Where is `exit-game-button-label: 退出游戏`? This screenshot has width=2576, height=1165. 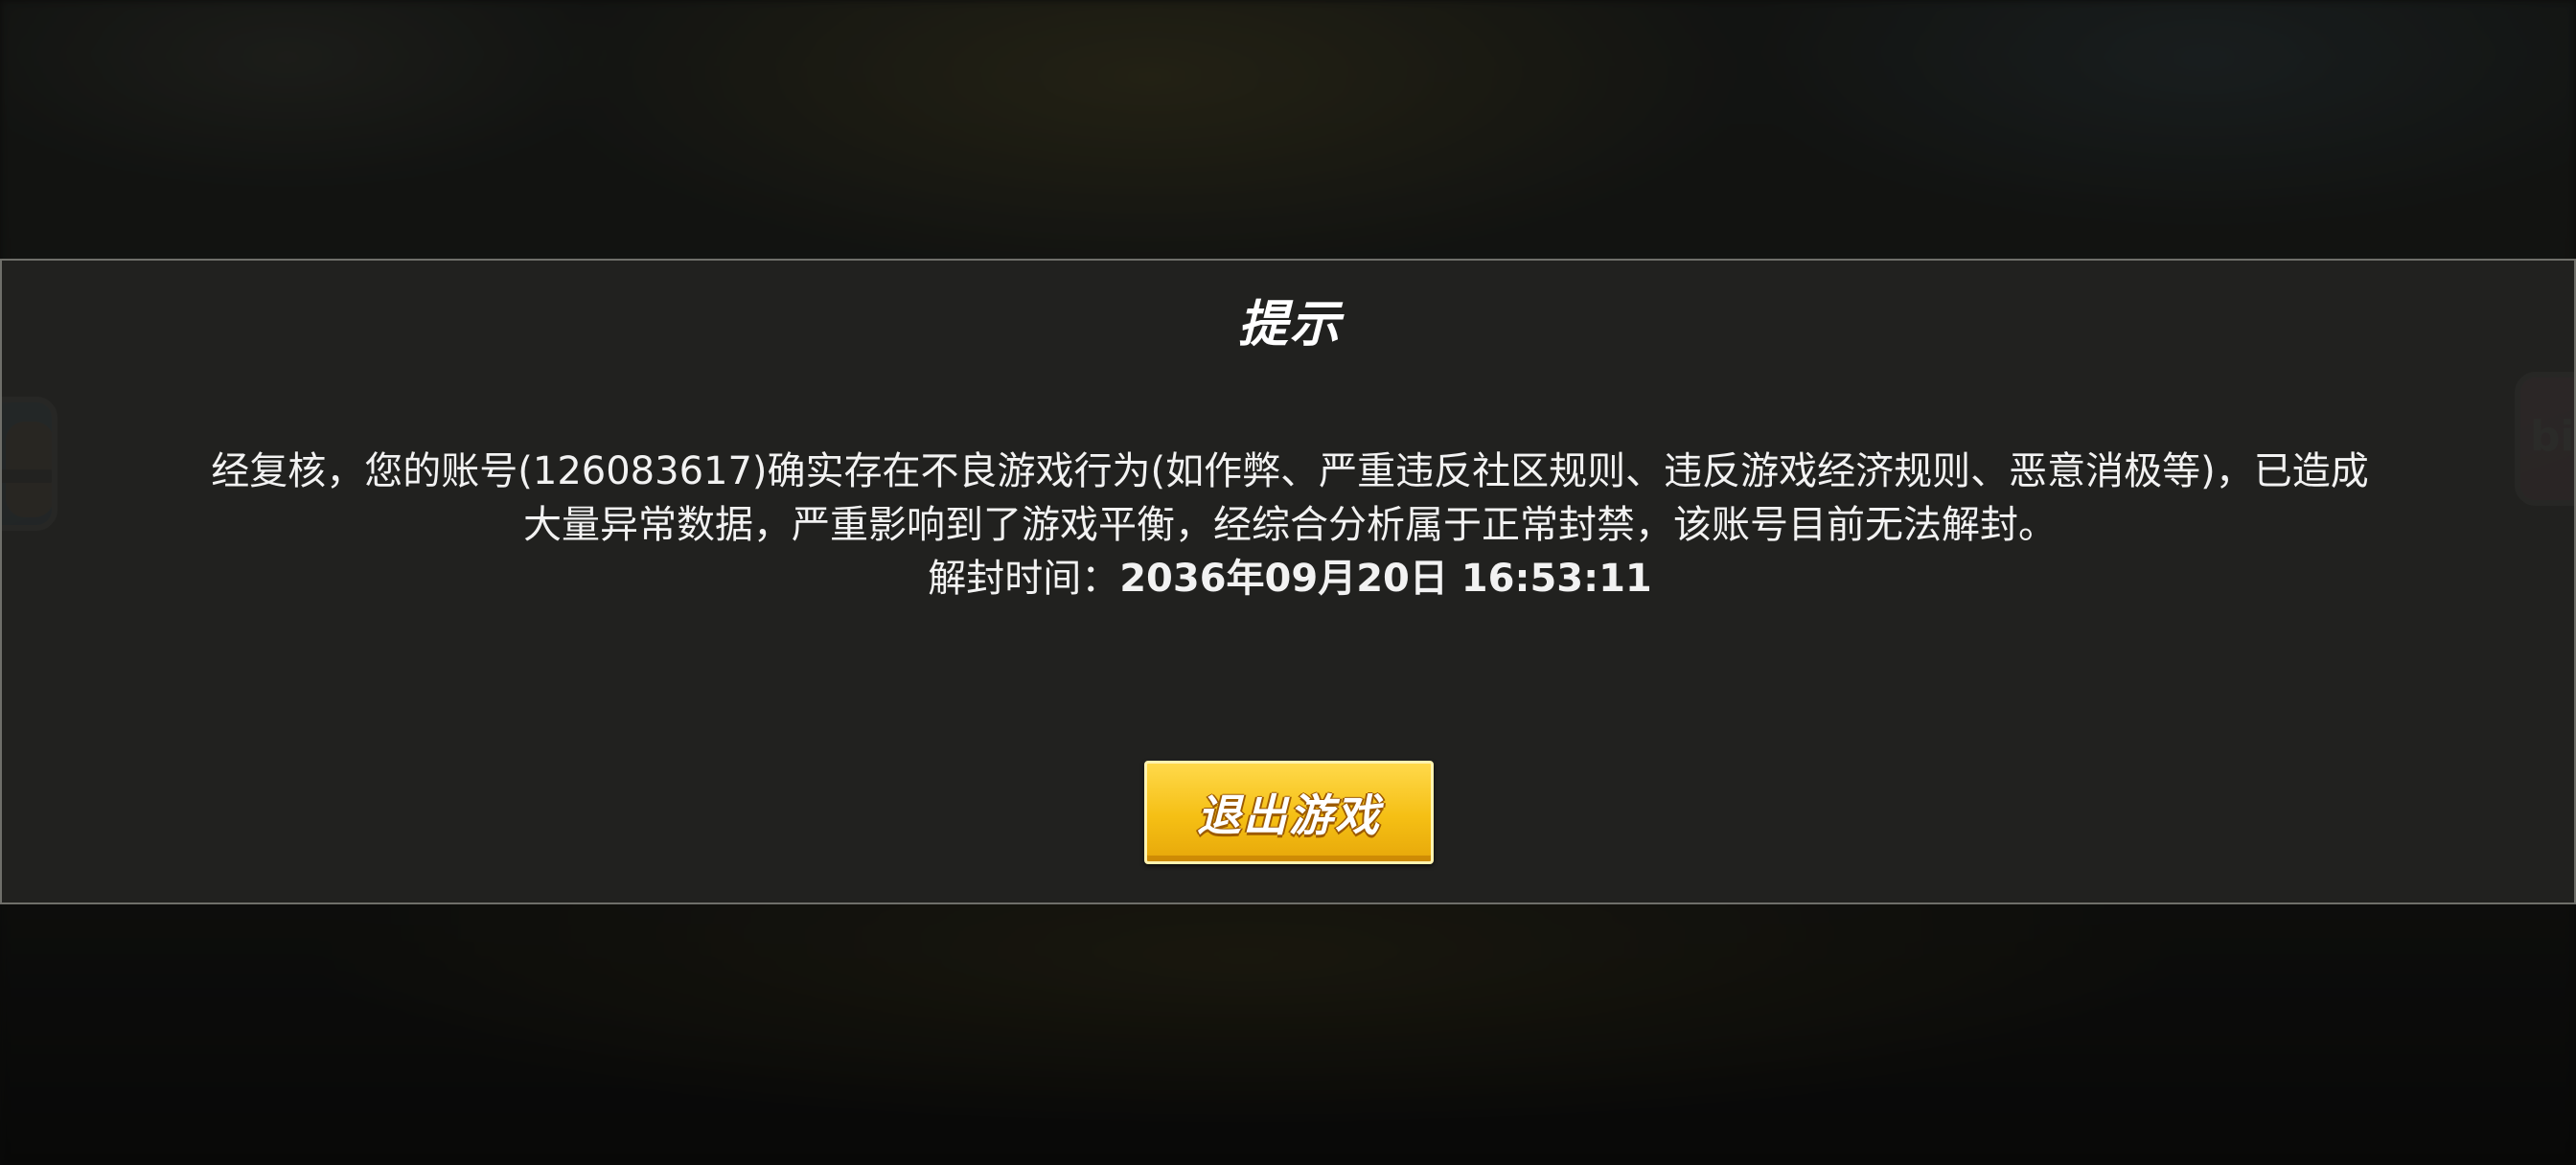
exit-game-button-label: 退出游戏 is located at coordinates (1289, 815).